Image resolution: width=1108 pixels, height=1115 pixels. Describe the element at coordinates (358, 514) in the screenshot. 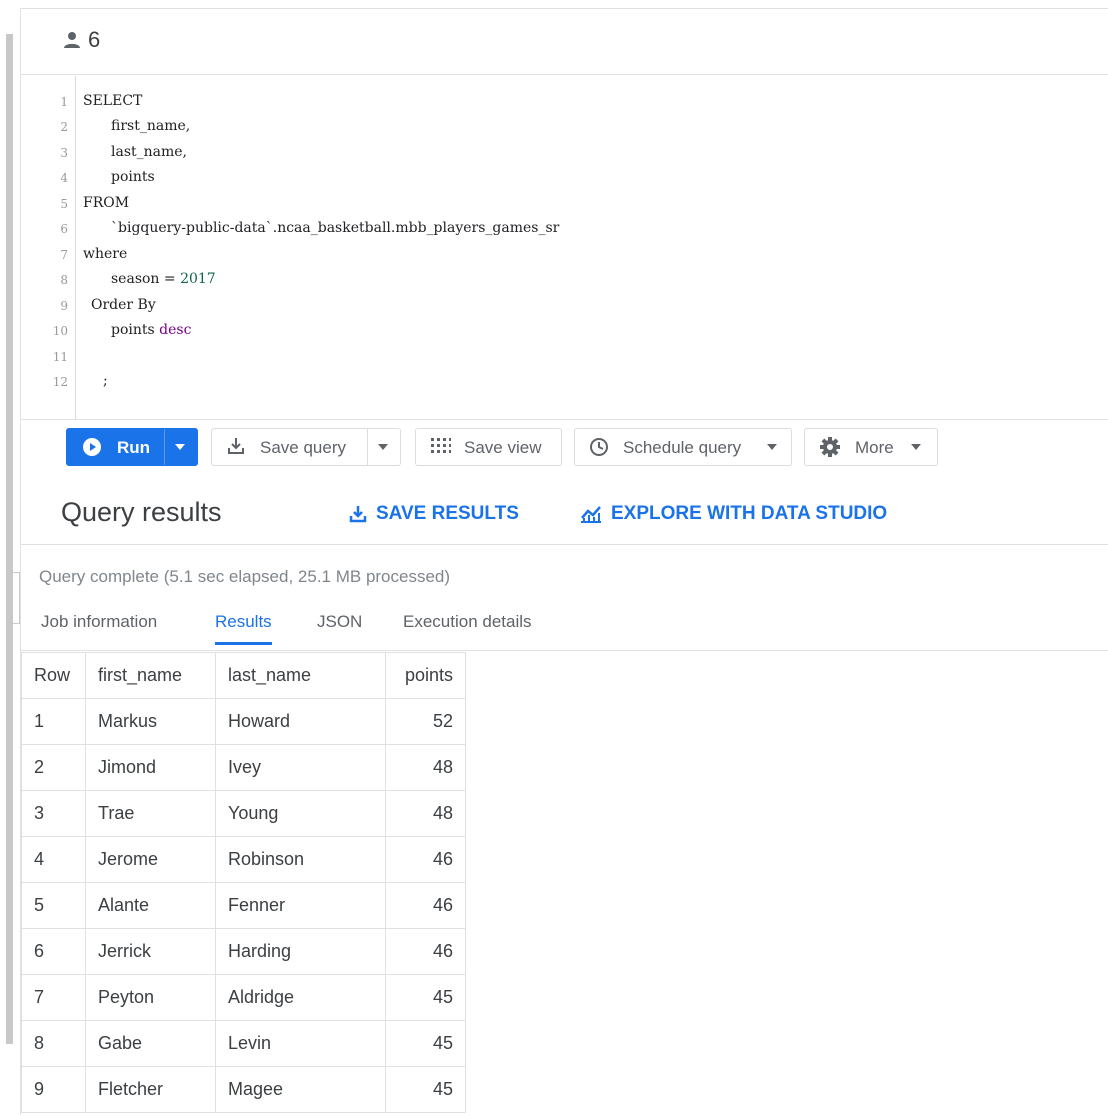

I see `save-download-icon` at that location.